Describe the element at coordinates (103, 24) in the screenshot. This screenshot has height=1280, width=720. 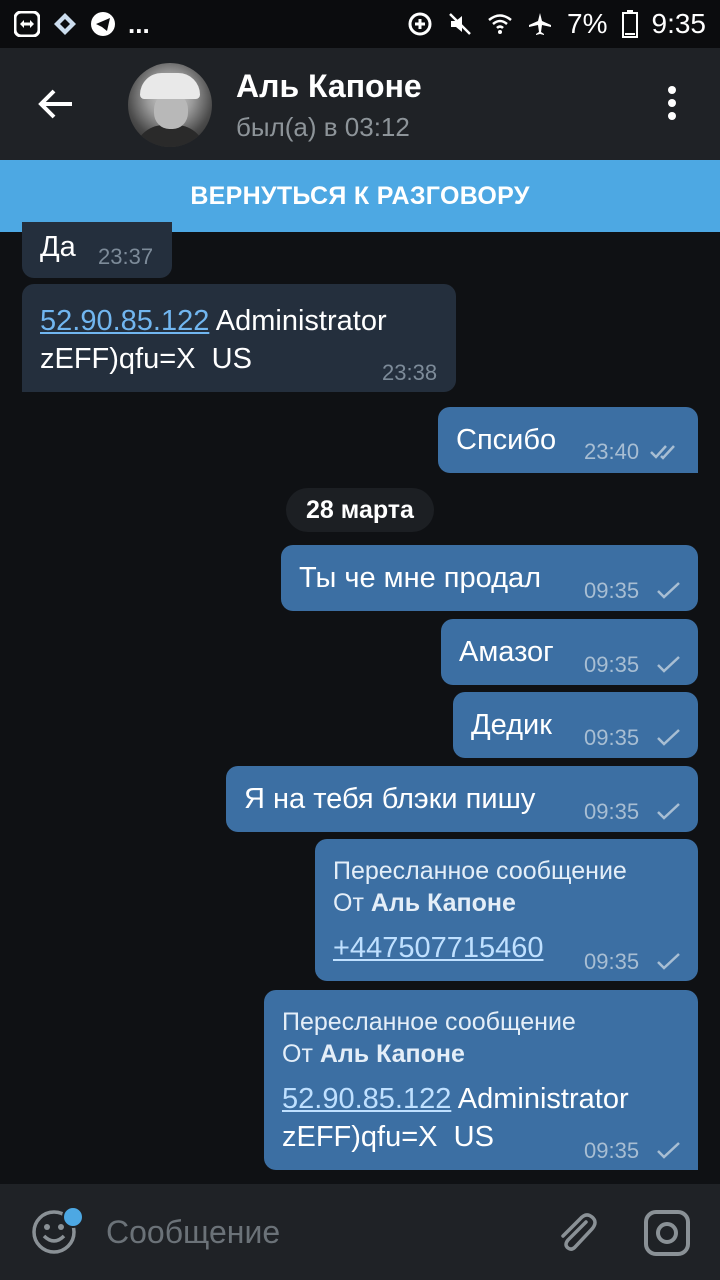
I see `telegram-icon` at that location.